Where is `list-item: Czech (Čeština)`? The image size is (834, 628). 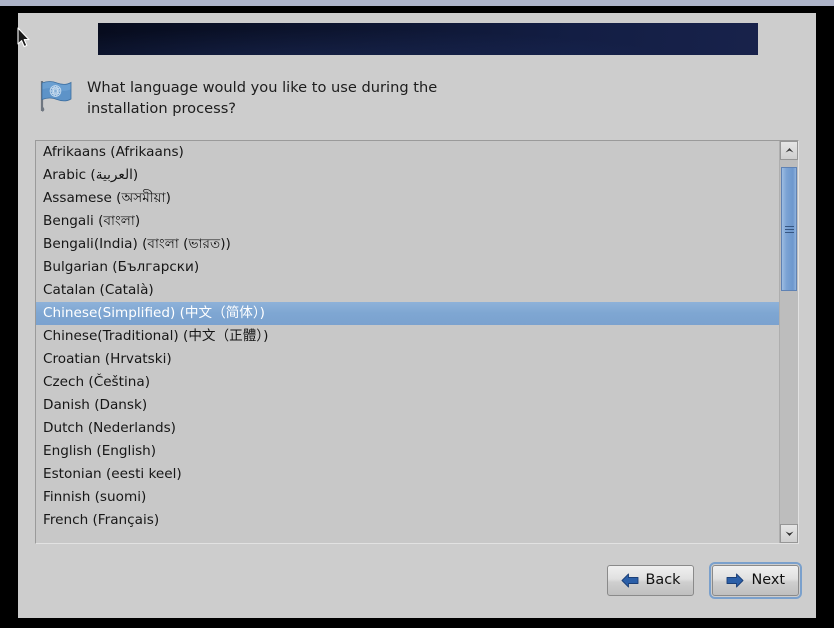
list-item: Czech (Čeština) is located at coordinates (407, 382).